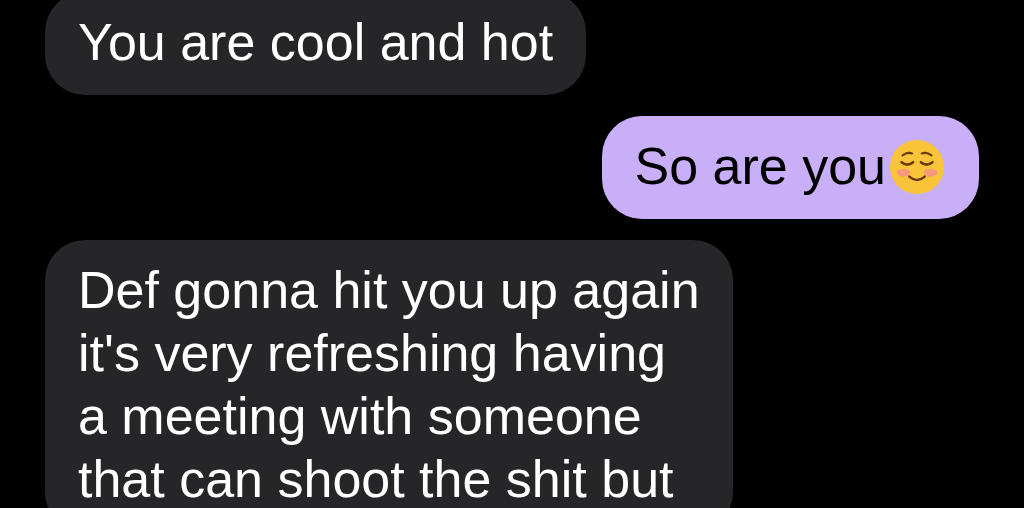  What do you see at coordinates (760, 166) in the screenshot?
I see `message-text: So are you` at bounding box center [760, 166].